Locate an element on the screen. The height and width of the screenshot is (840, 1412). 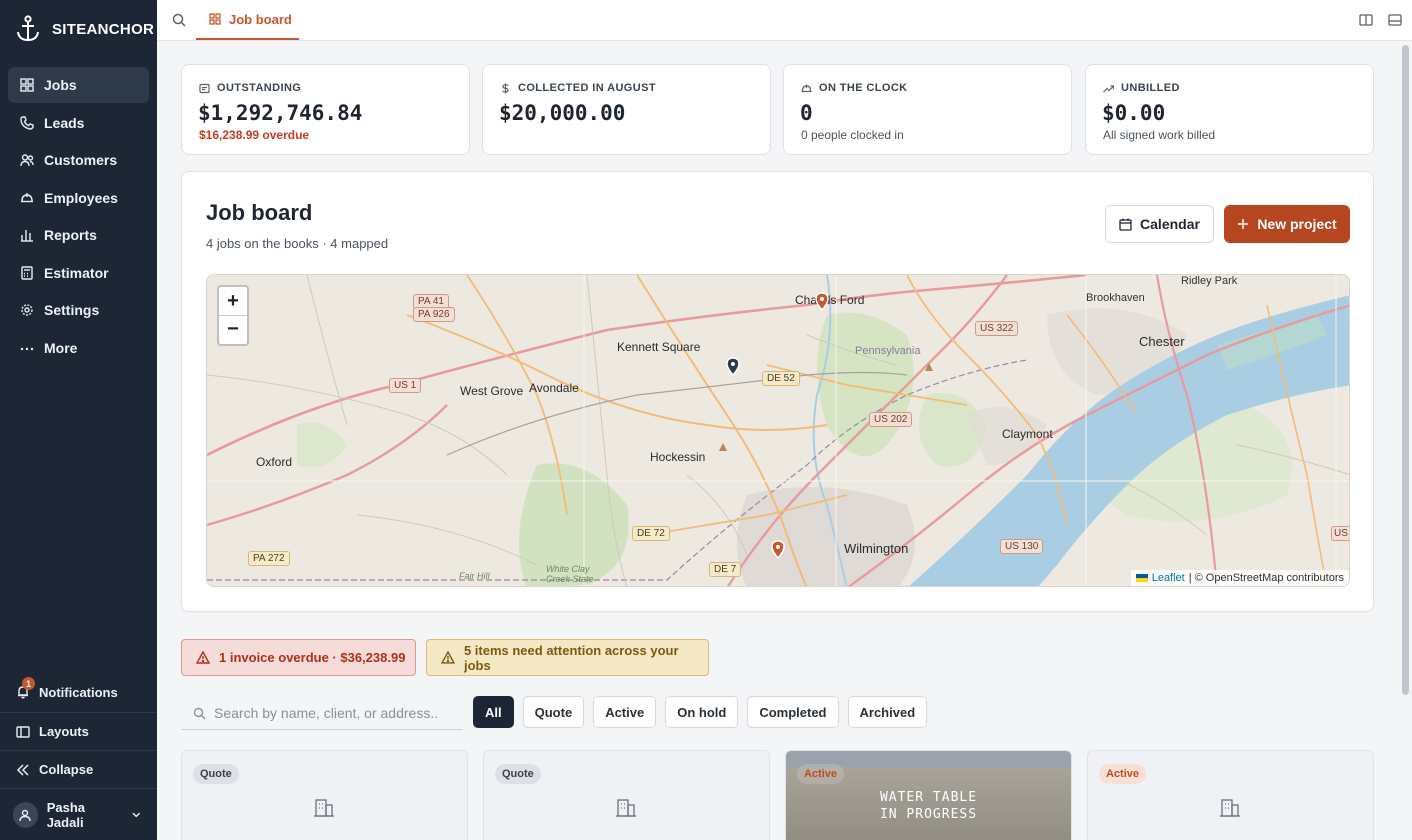
map-place-label: Brookhaven is located at coordinates (1115, 298).